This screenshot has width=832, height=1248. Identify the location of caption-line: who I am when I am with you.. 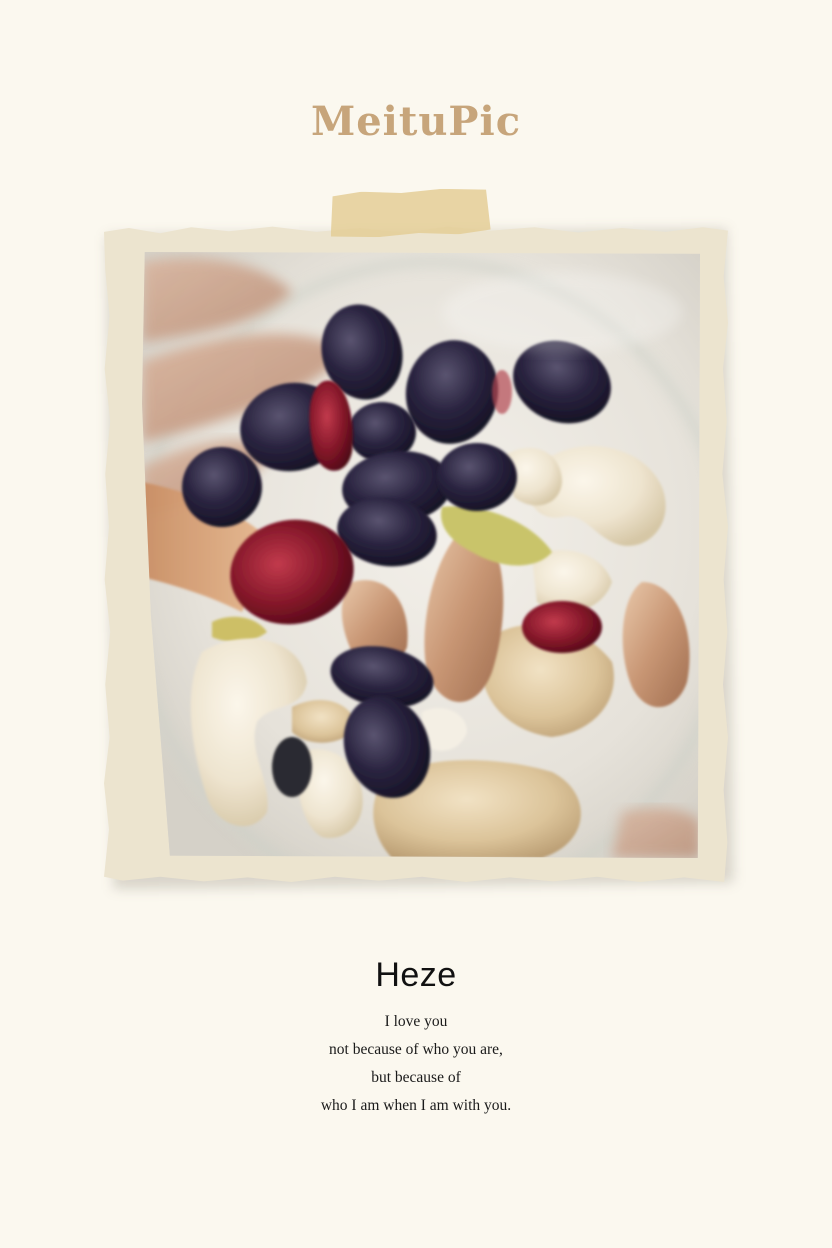
(416, 1105).